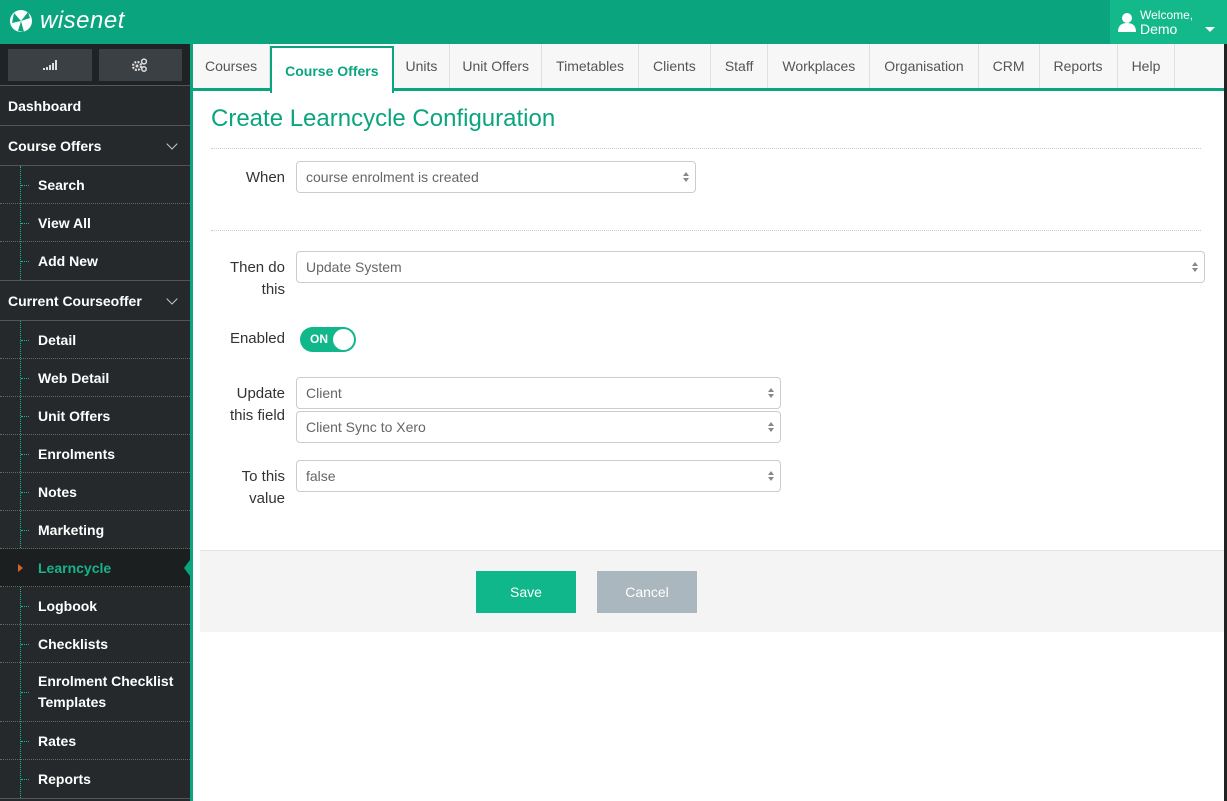 The height and width of the screenshot is (801, 1227). Describe the element at coordinates (57, 740) in the screenshot. I see `sidebar-item-label: Rates` at that location.